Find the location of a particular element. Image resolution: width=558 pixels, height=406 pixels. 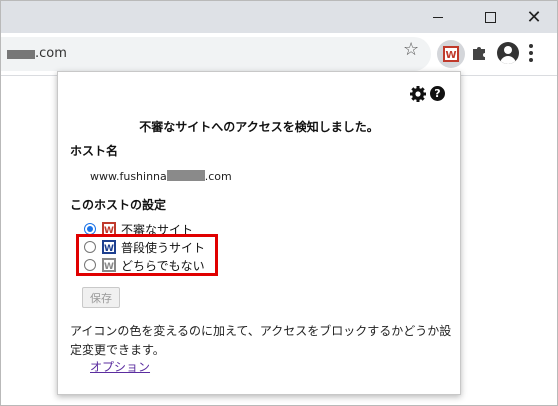

extension-button: W is located at coordinates (451, 54).